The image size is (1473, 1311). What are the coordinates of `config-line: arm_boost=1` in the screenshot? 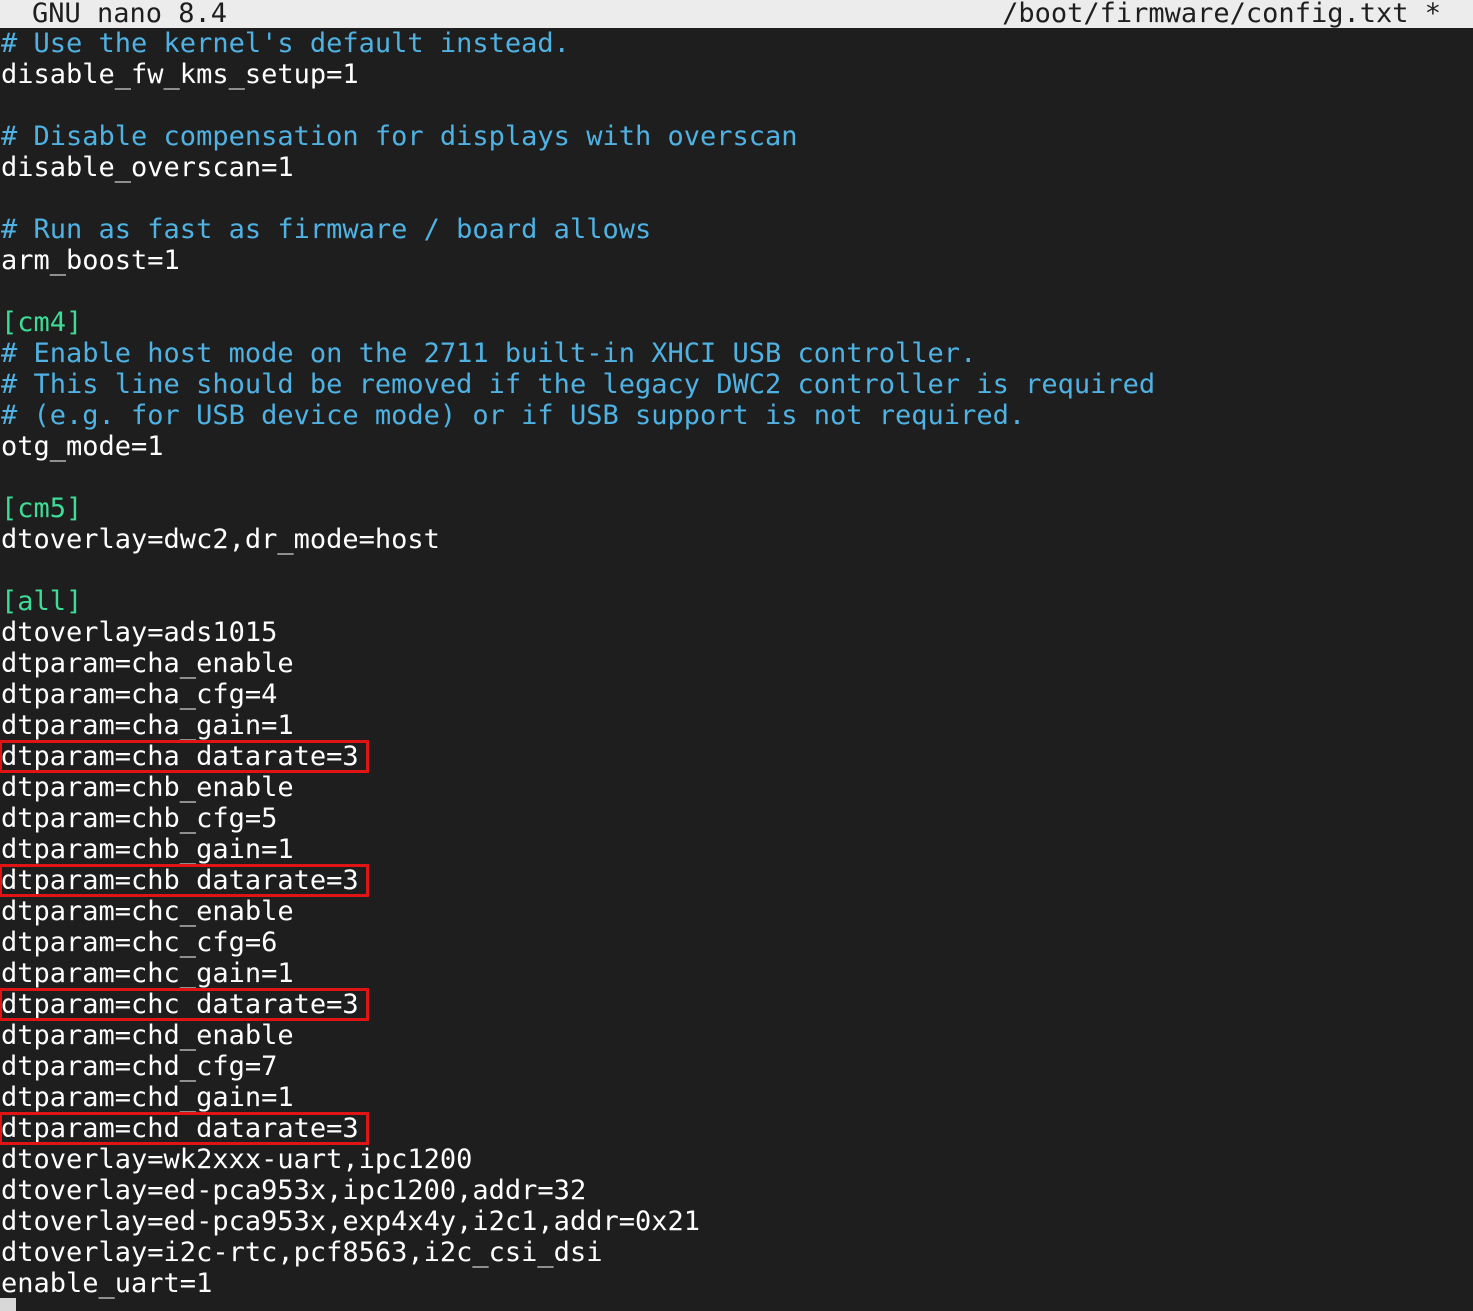 It's located at (736, 260).